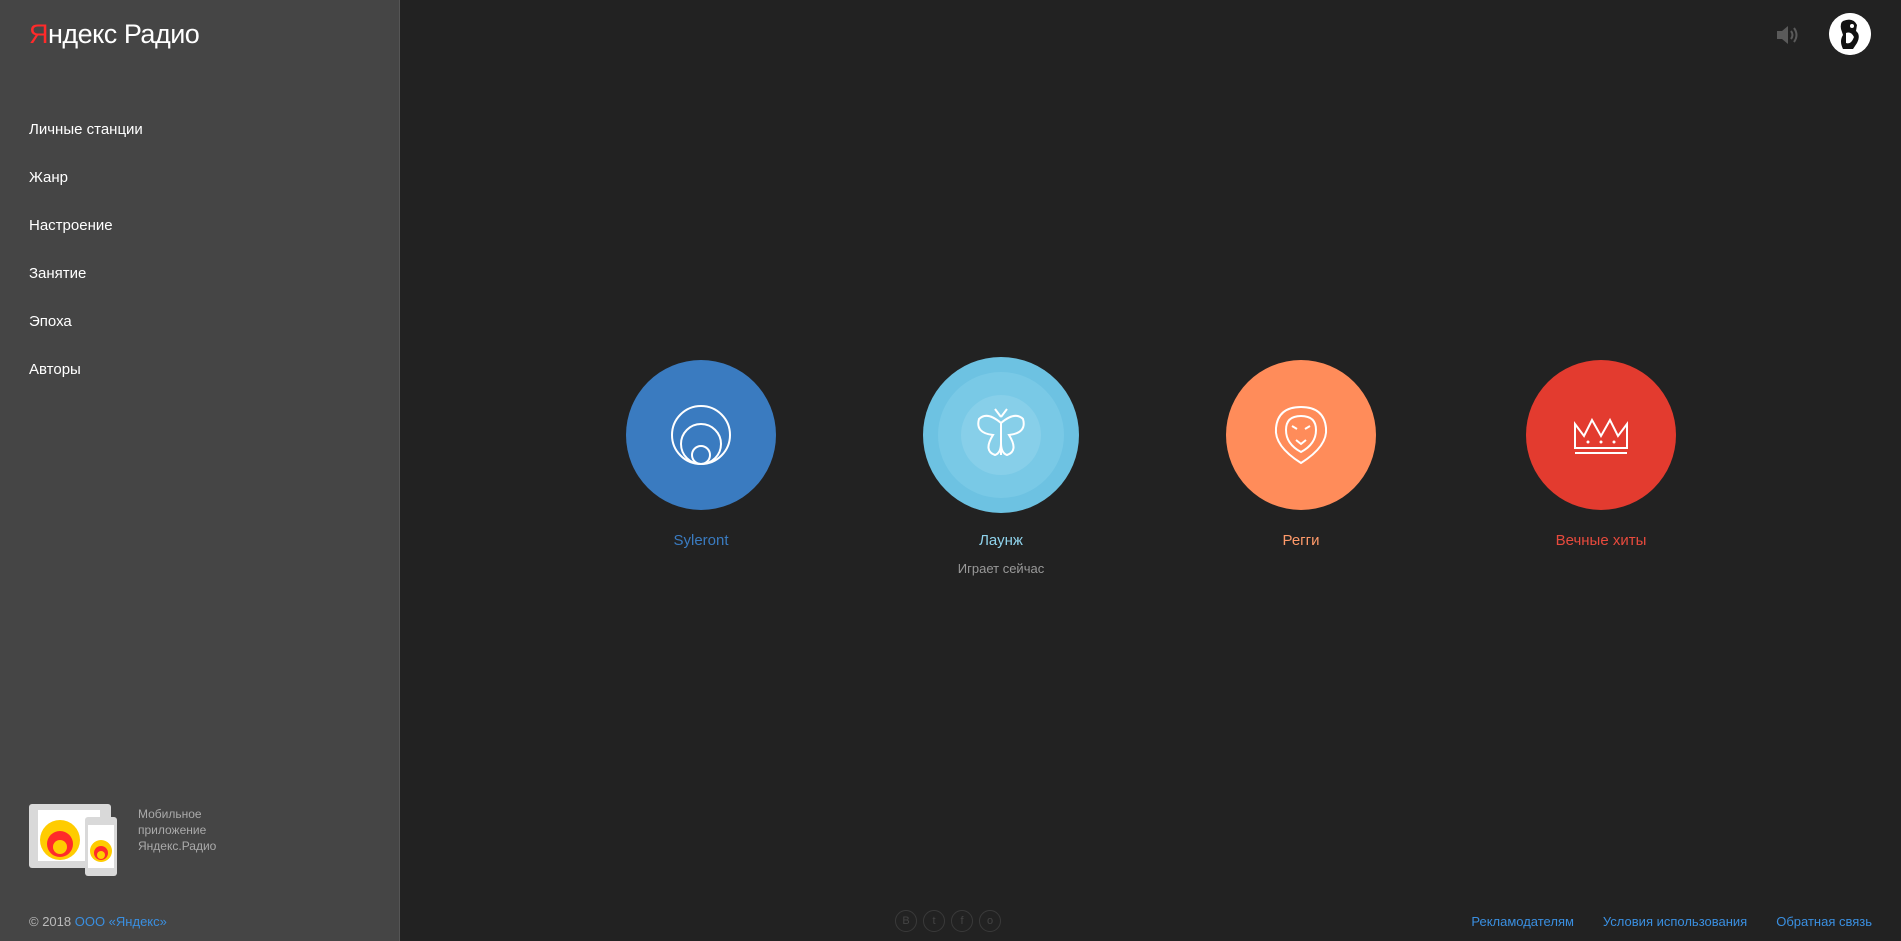  I want to click on twitter-icon: t, so click(934, 921).